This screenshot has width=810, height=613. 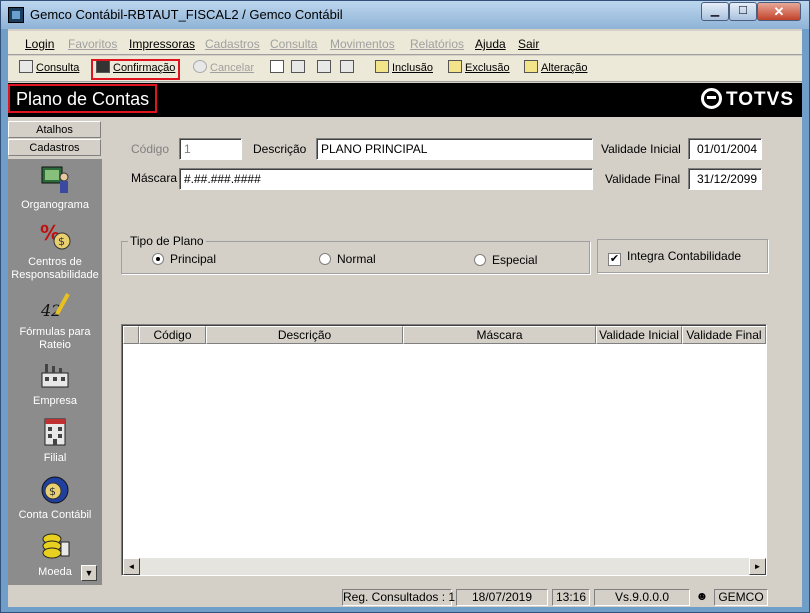 I want to click on inclusao-button: Inclusão, so click(x=404, y=69).